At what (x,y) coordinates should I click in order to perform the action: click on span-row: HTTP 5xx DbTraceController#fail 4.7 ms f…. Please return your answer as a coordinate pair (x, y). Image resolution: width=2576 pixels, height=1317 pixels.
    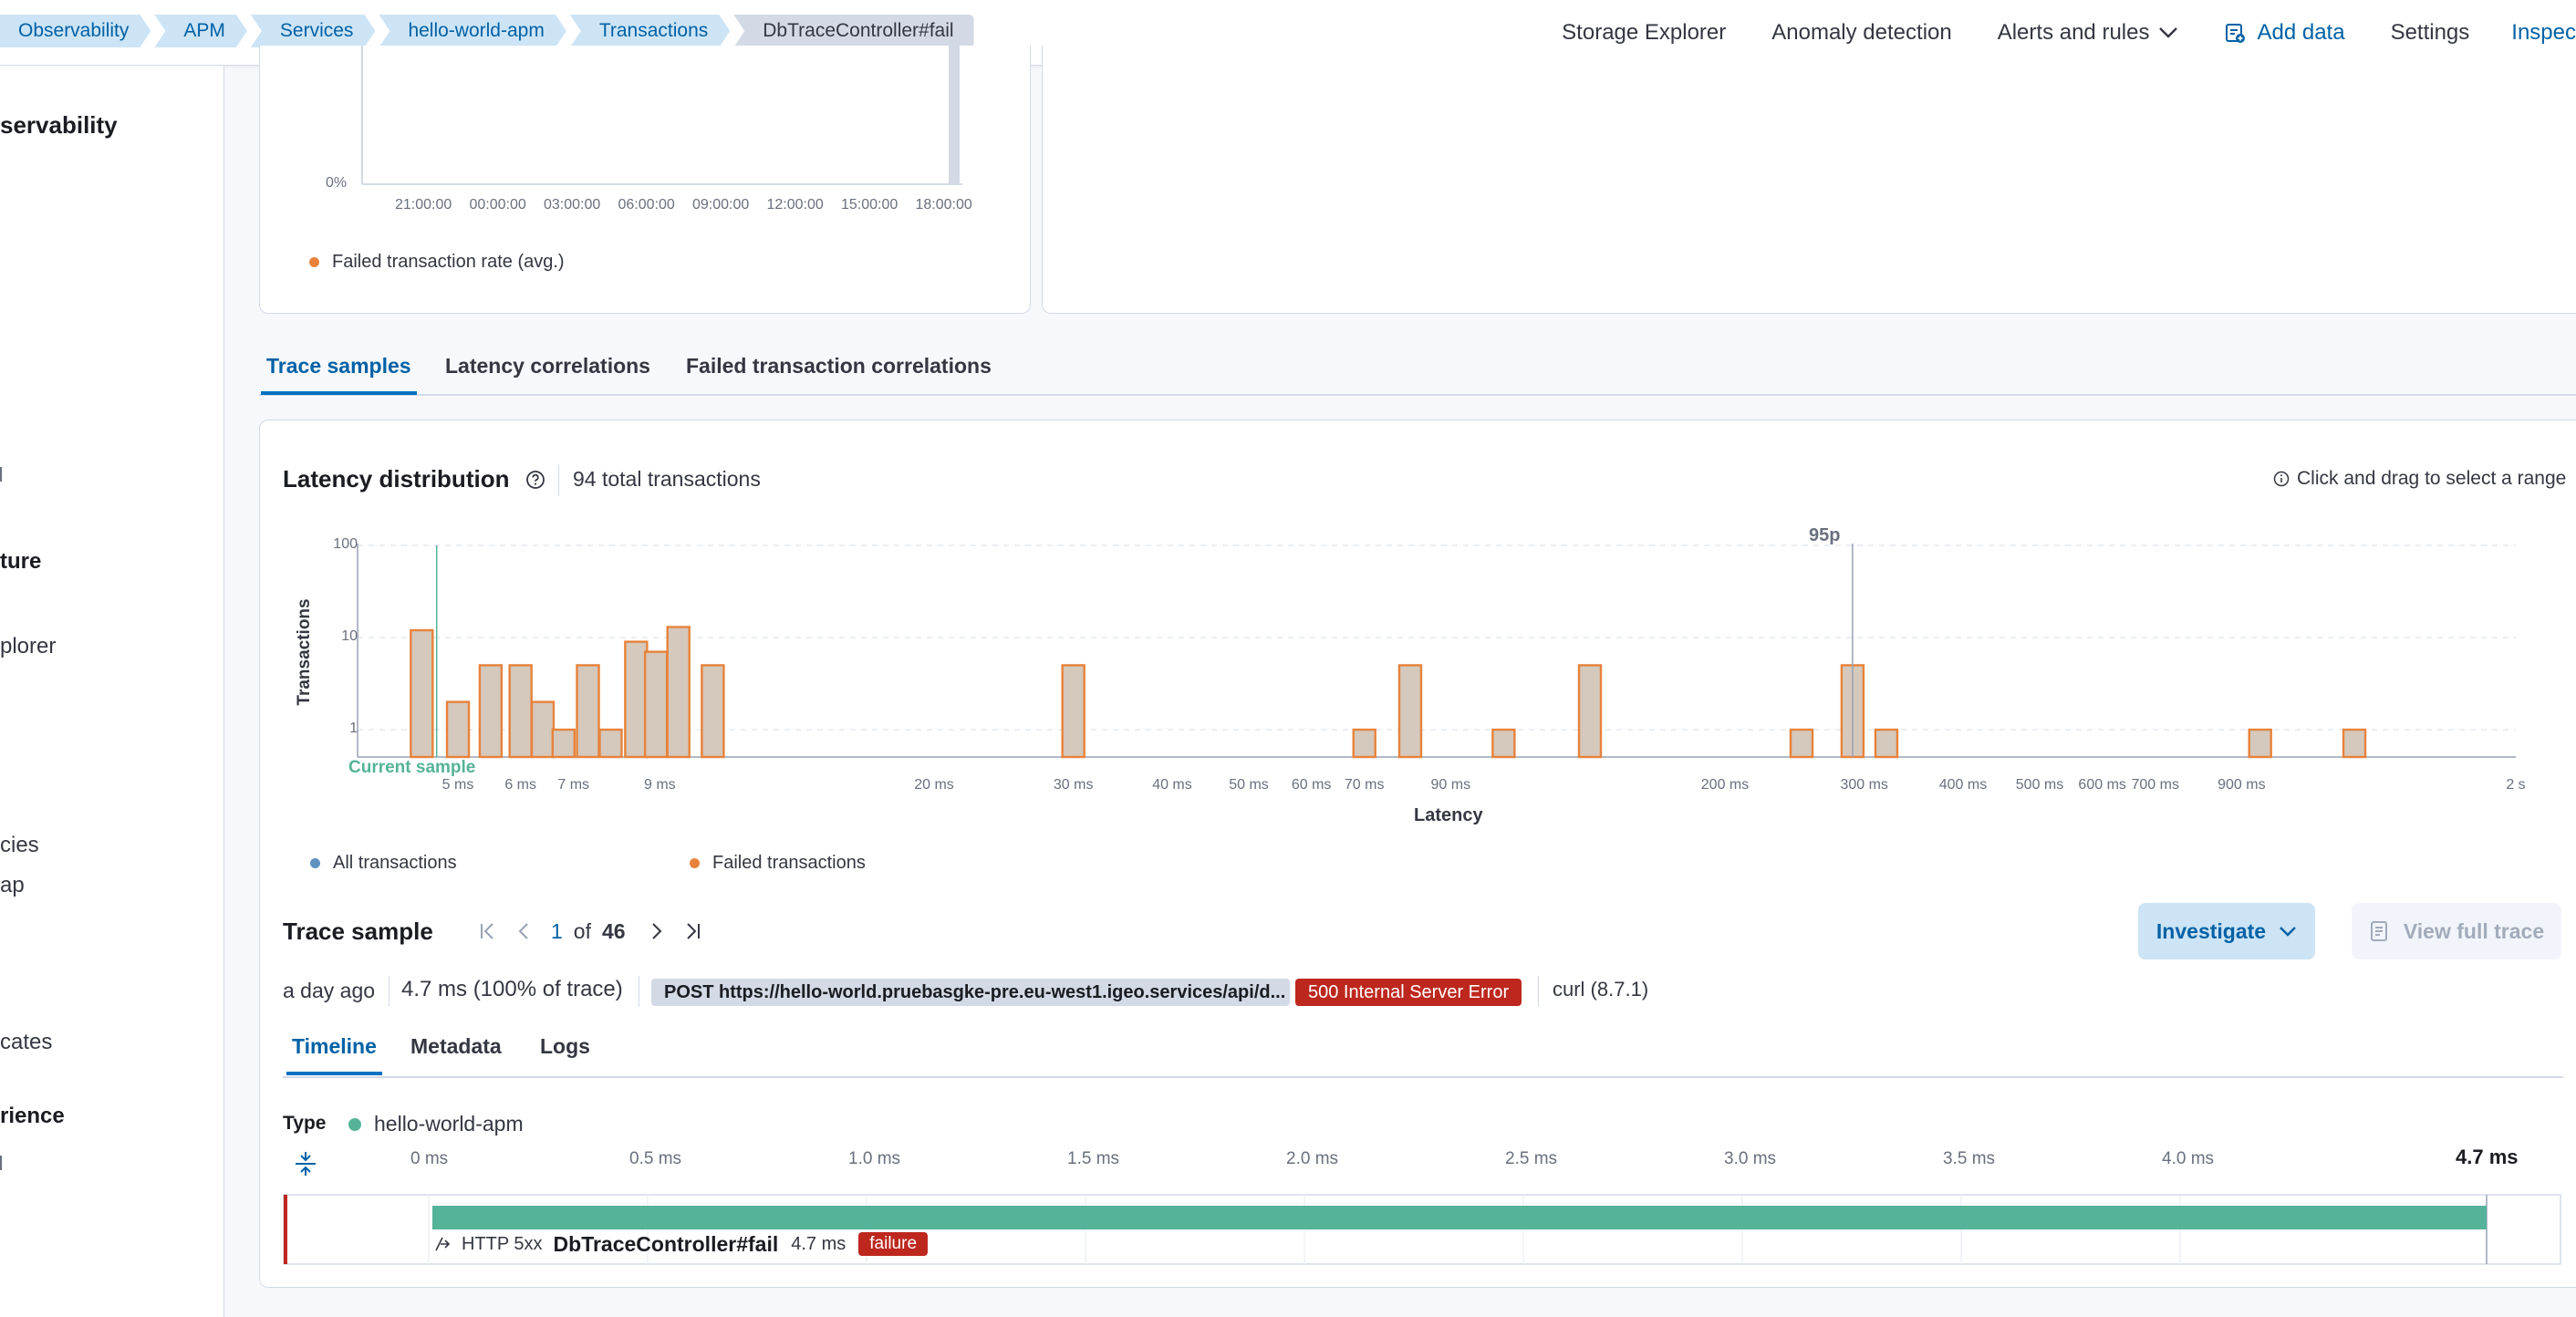
    Looking at the image, I should click on (680, 1244).